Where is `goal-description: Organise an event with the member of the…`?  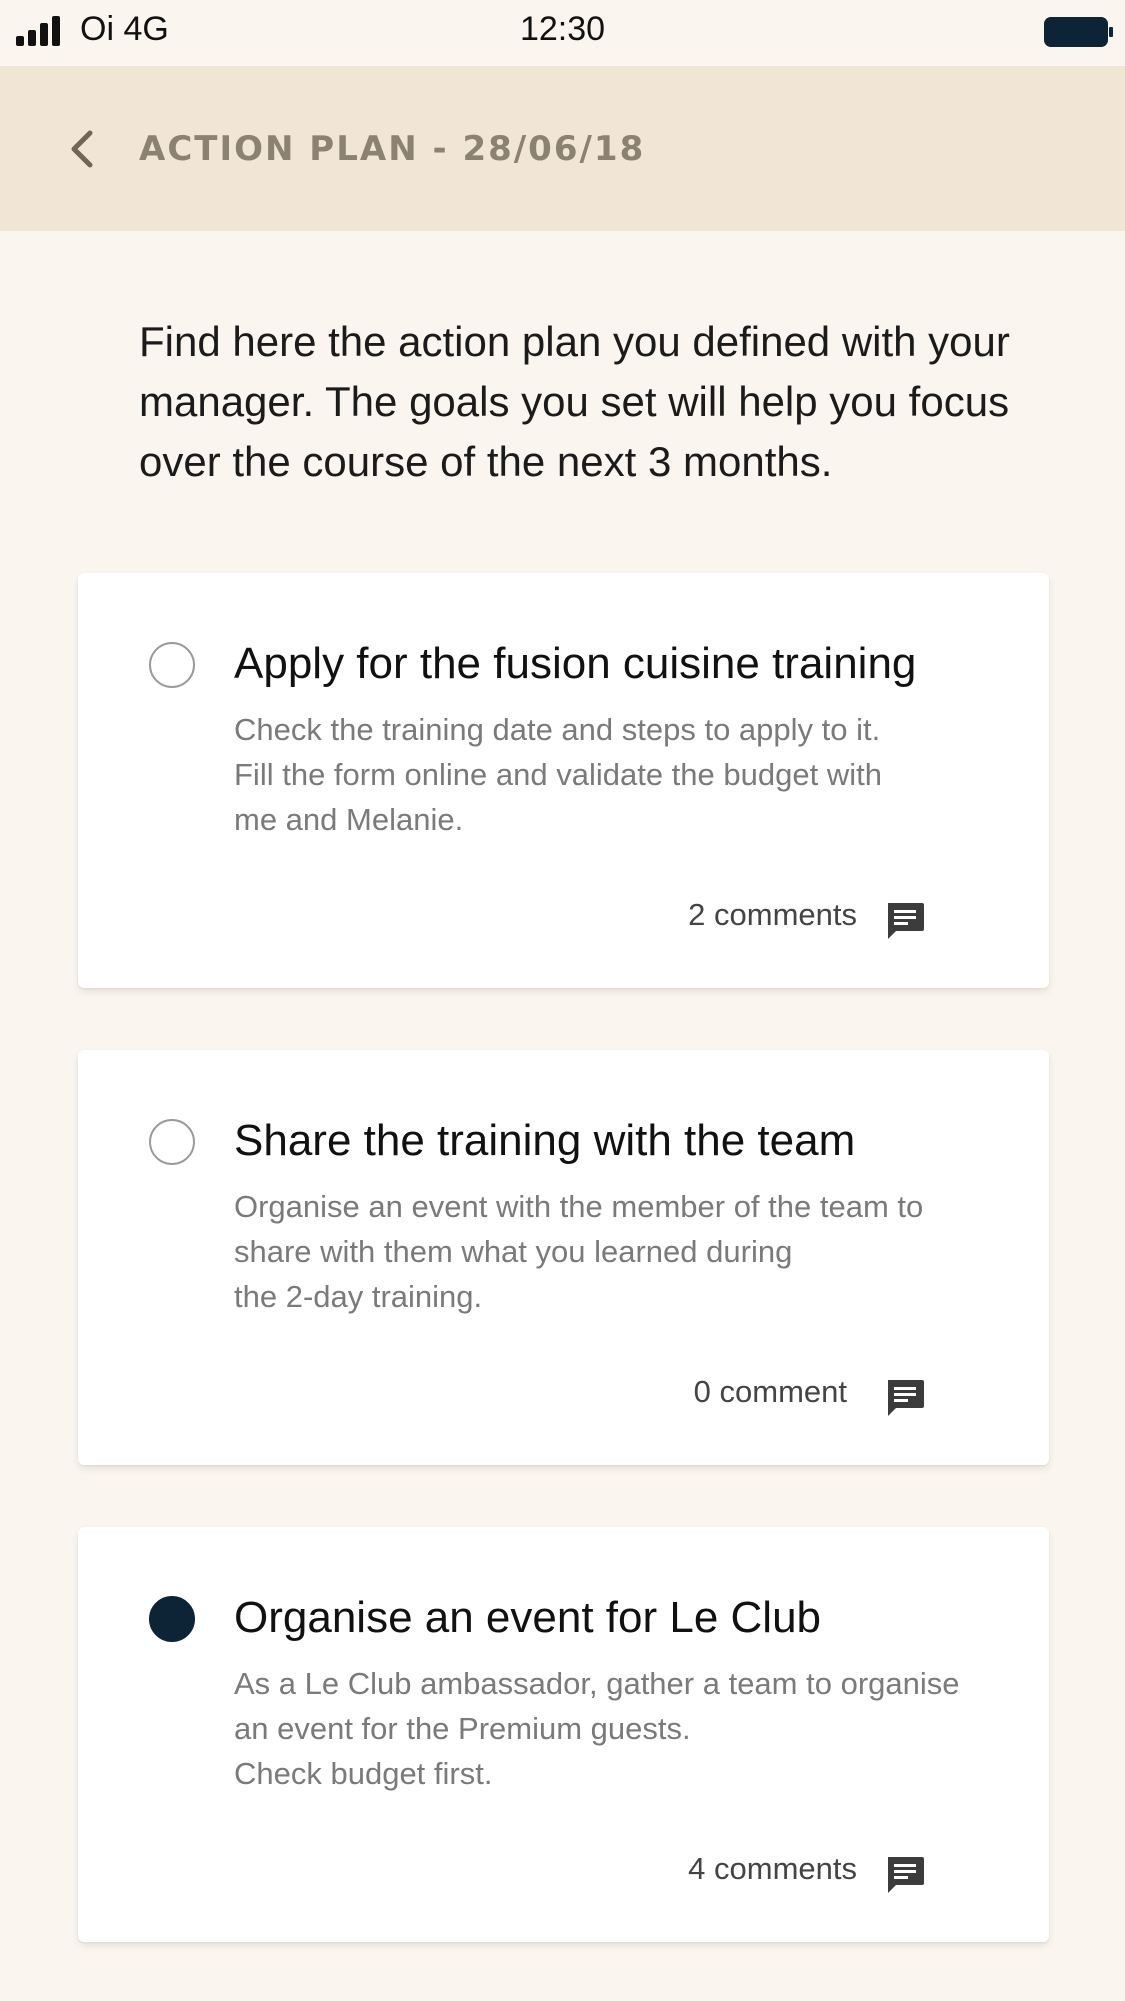 goal-description: Organise an event with the member of the… is located at coordinates (579, 1251).